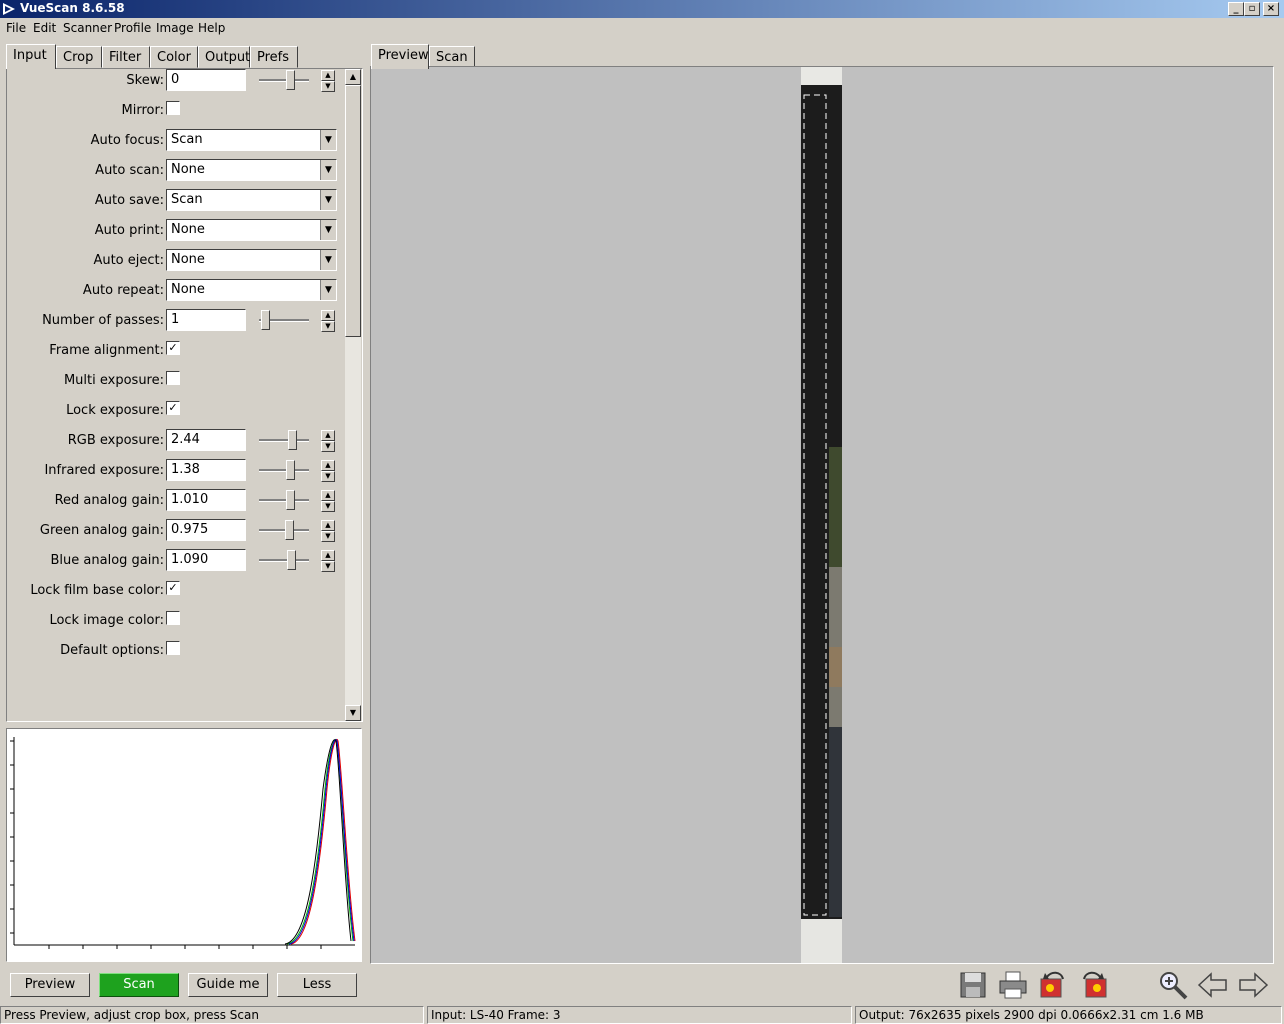 The width and height of the screenshot is (1284, 1024). I want to click on lock-exposure-checkbox: ✓, so click(173, 408).